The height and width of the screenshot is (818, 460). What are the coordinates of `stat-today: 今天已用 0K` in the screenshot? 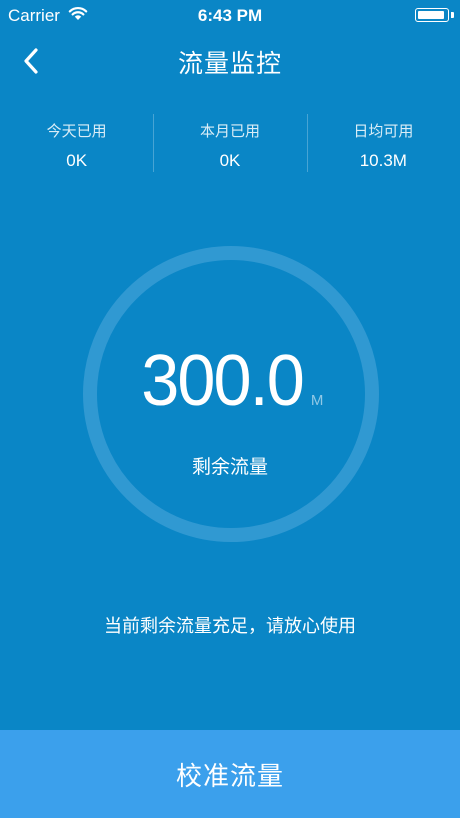 It's located at (76, 144).